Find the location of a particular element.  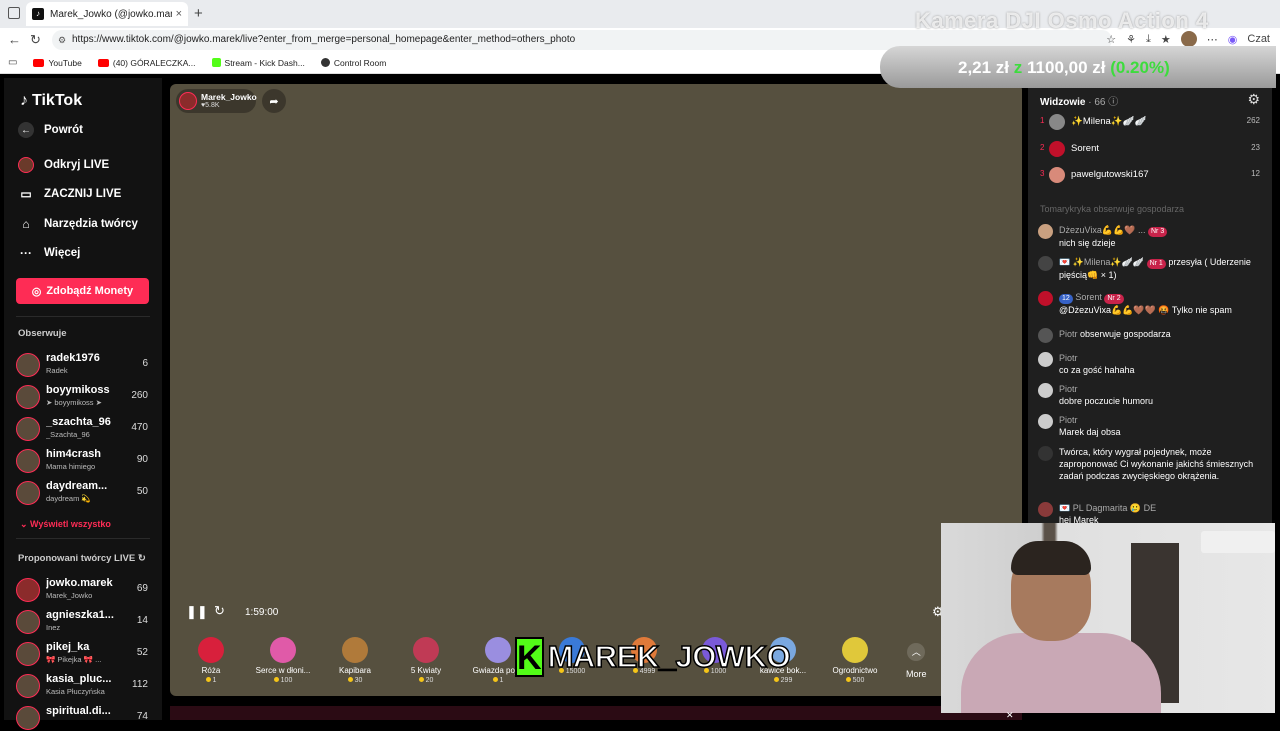

new-tab-button: + is located at coordinates (198, 13).